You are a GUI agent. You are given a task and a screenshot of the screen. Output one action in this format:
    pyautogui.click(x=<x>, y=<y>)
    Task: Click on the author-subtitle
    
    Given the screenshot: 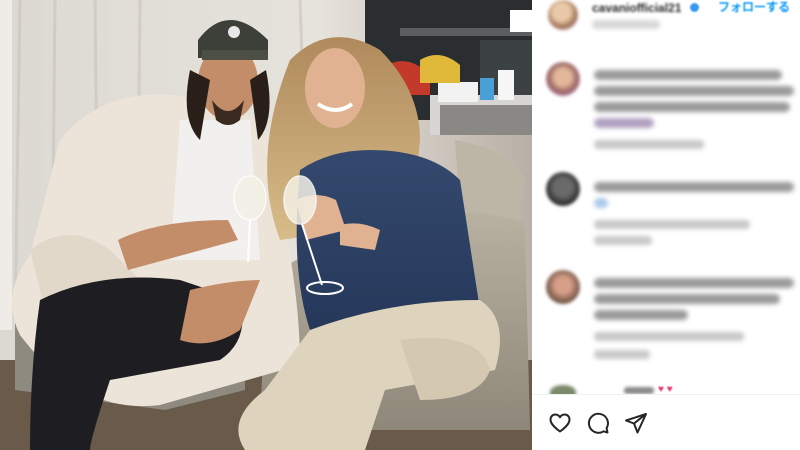 What is the action you would take?
    pyautogui.click(x=626, y=24)
    